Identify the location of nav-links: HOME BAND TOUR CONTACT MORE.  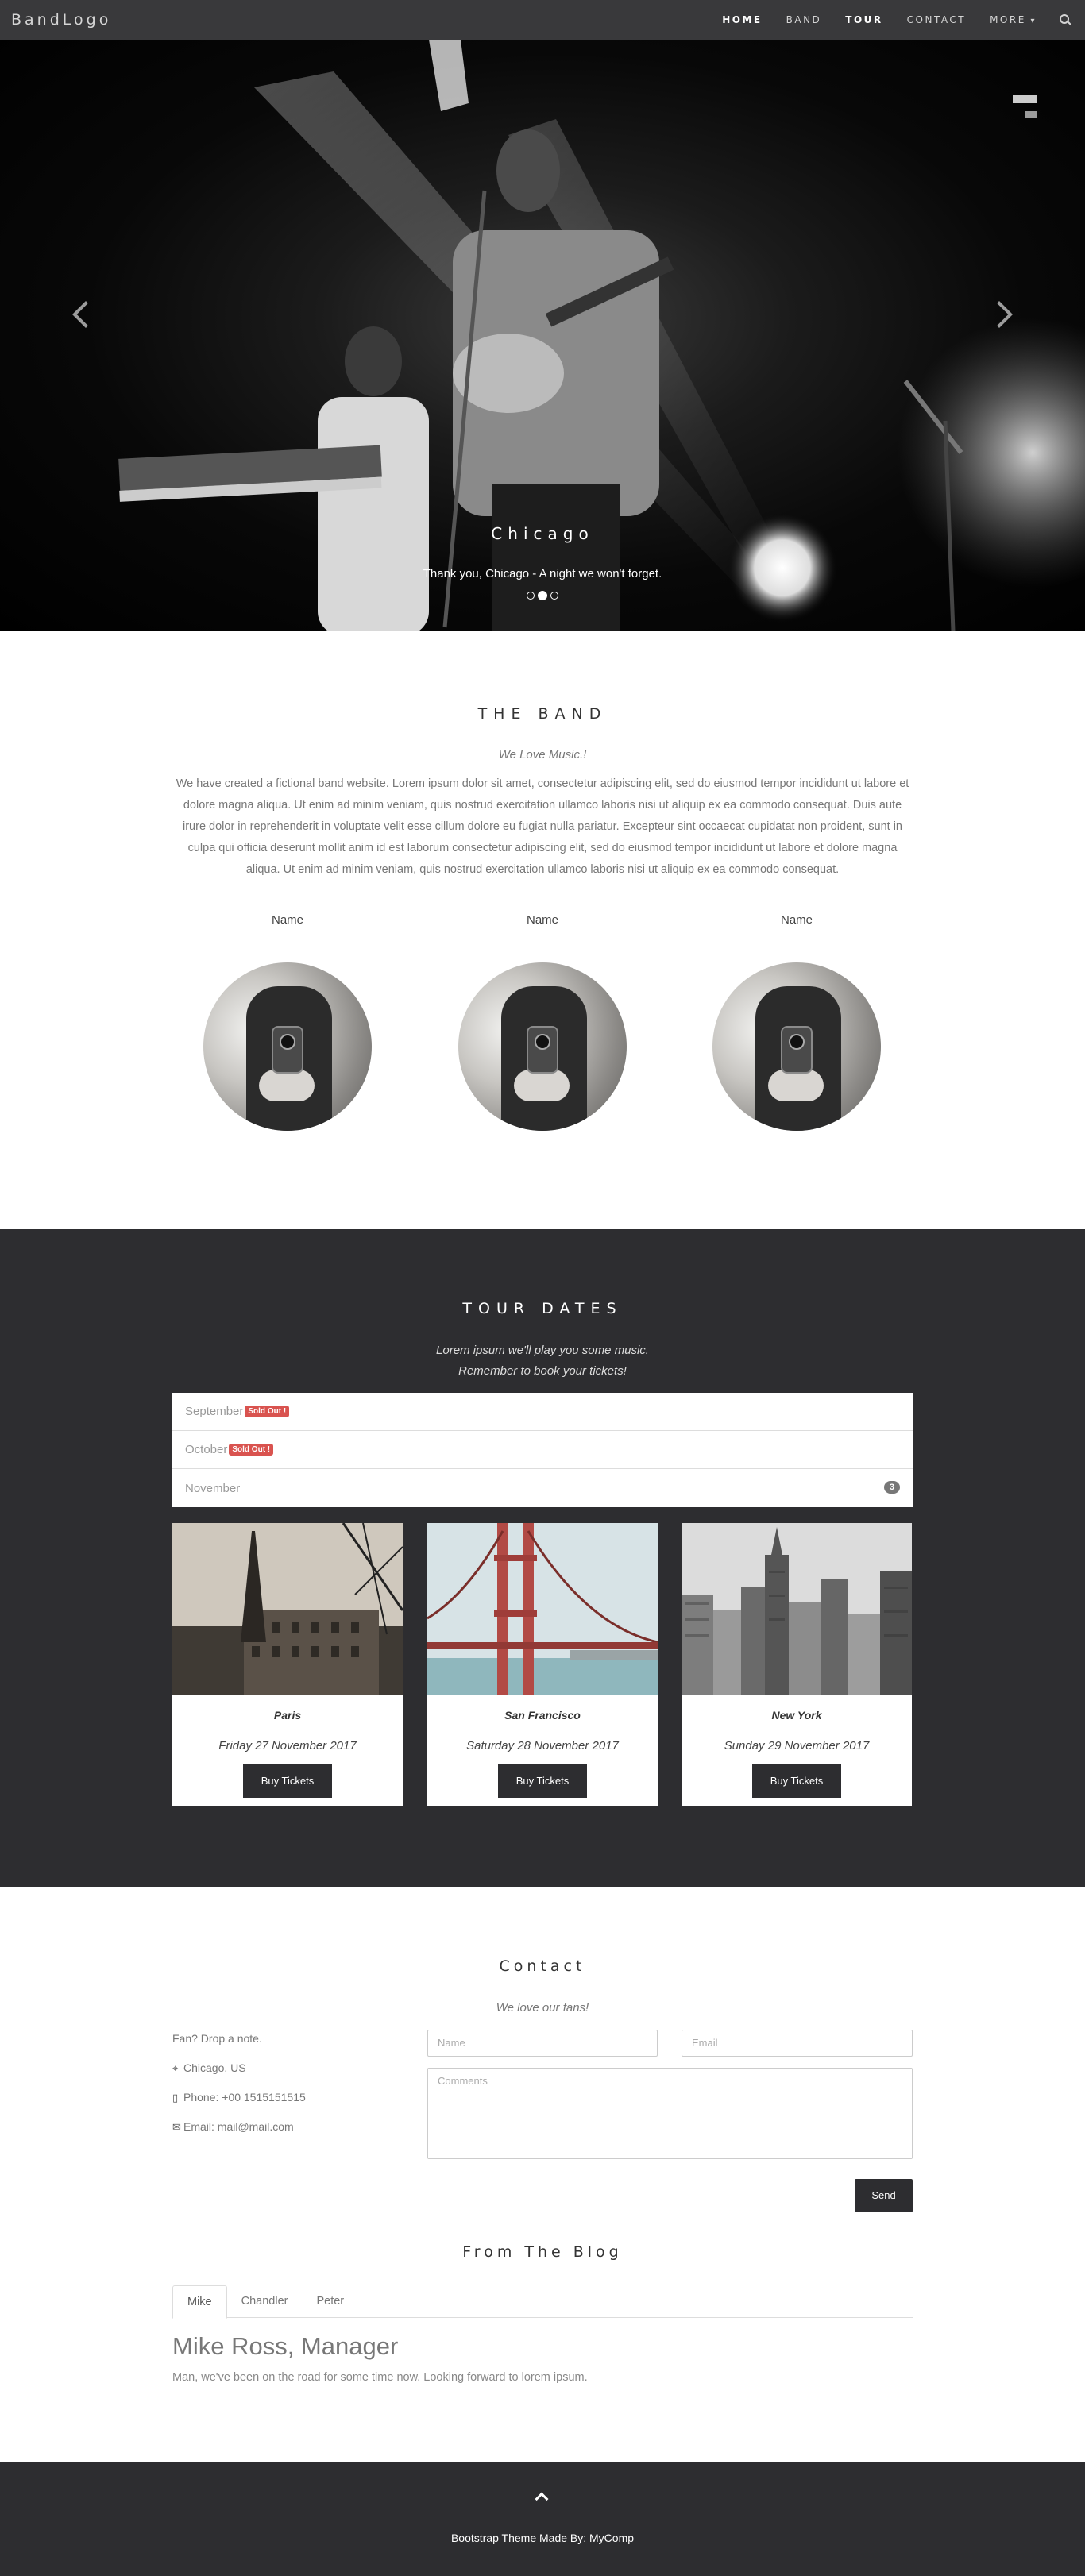
(892, 20).